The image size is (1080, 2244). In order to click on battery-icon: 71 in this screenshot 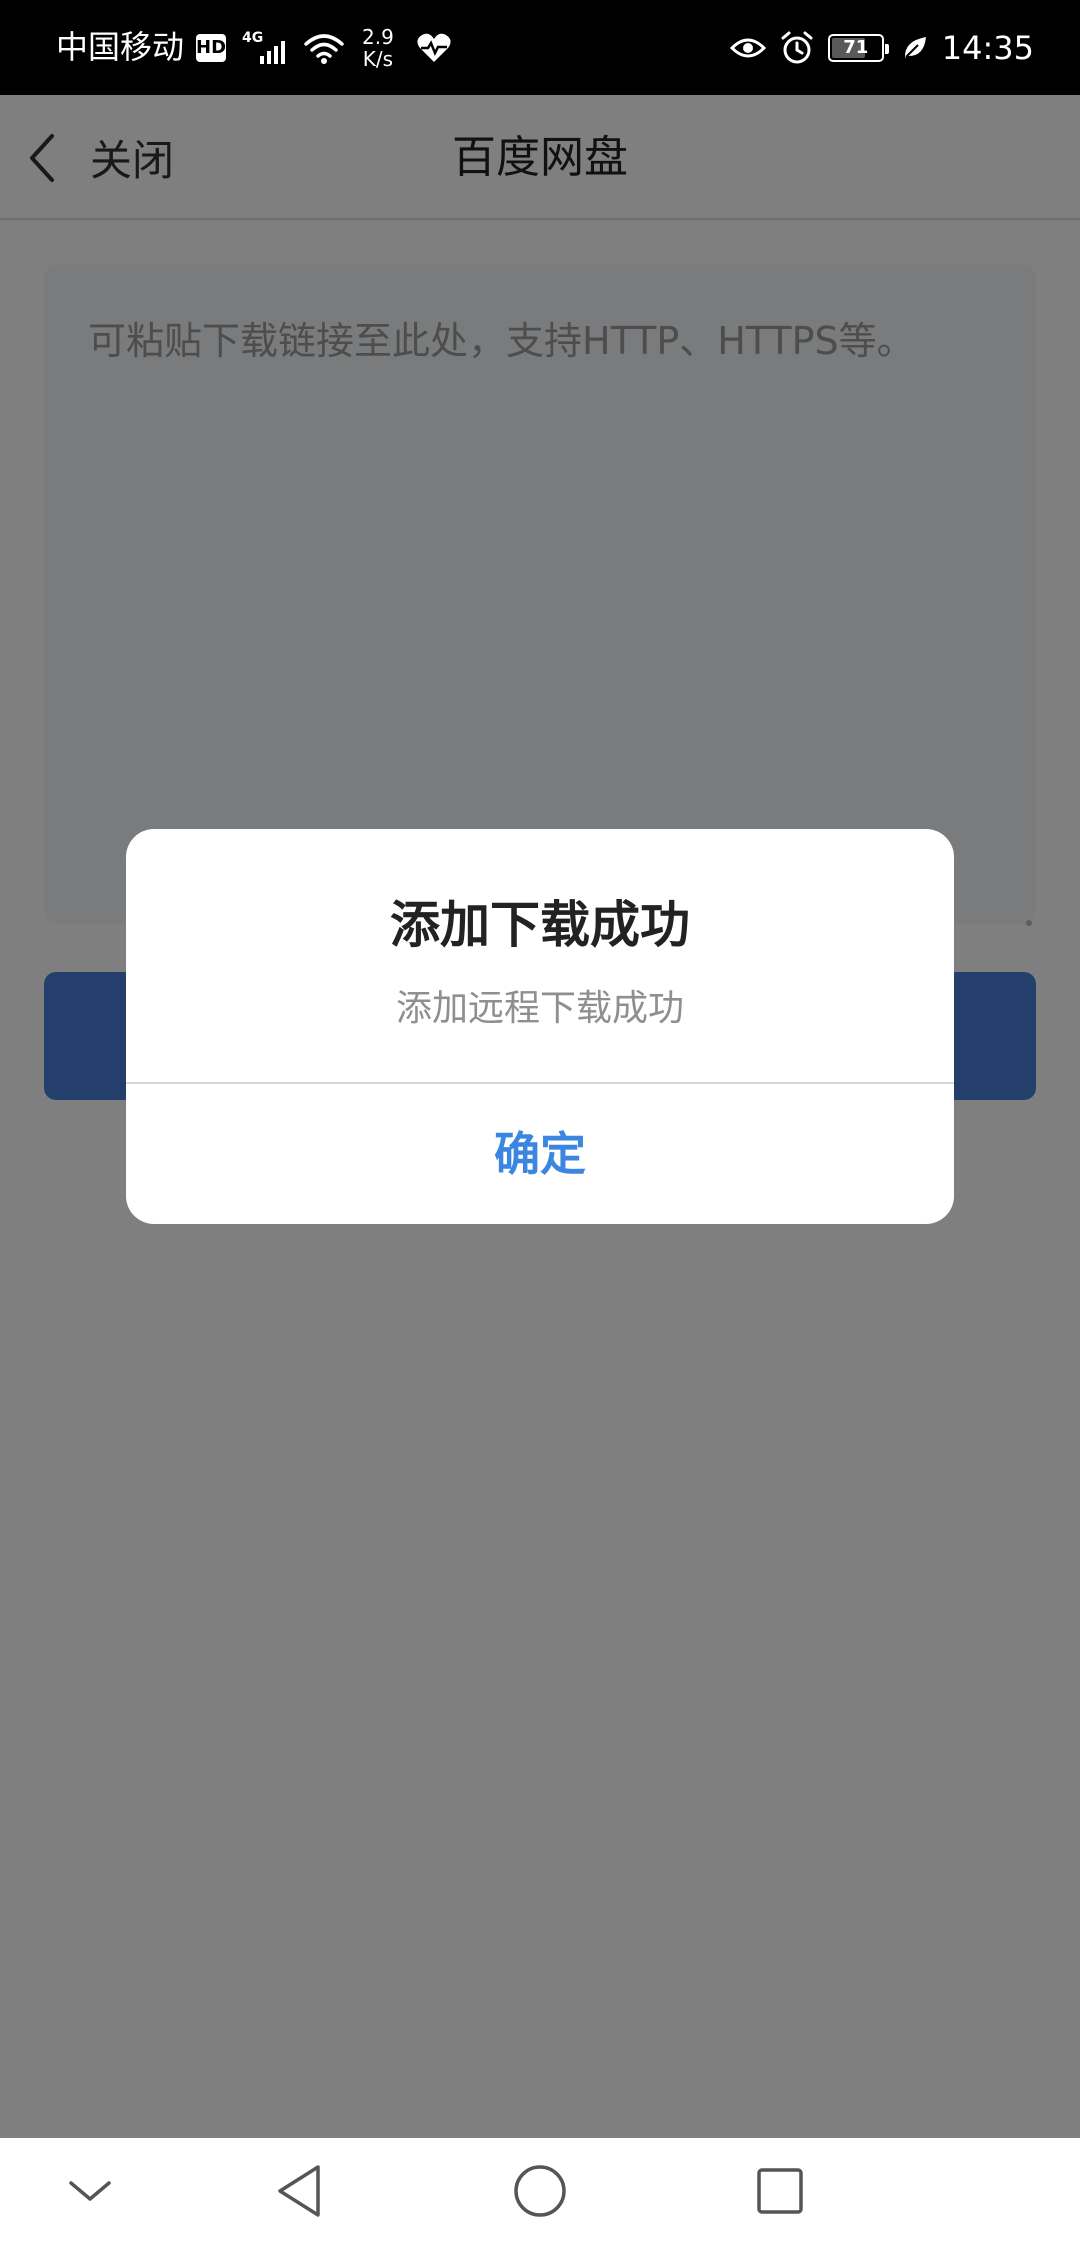, I will do `click(858, 47)`.